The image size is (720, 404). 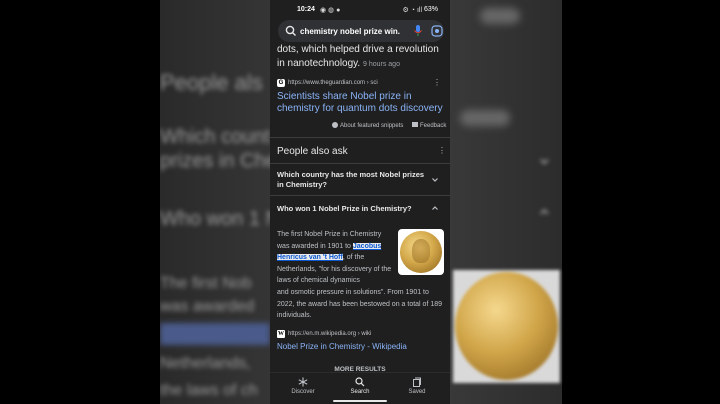 I want to click on paa-question-expanded: Who won 1 Nobel Prize in Chemistry?, so click(x=352, y=209).